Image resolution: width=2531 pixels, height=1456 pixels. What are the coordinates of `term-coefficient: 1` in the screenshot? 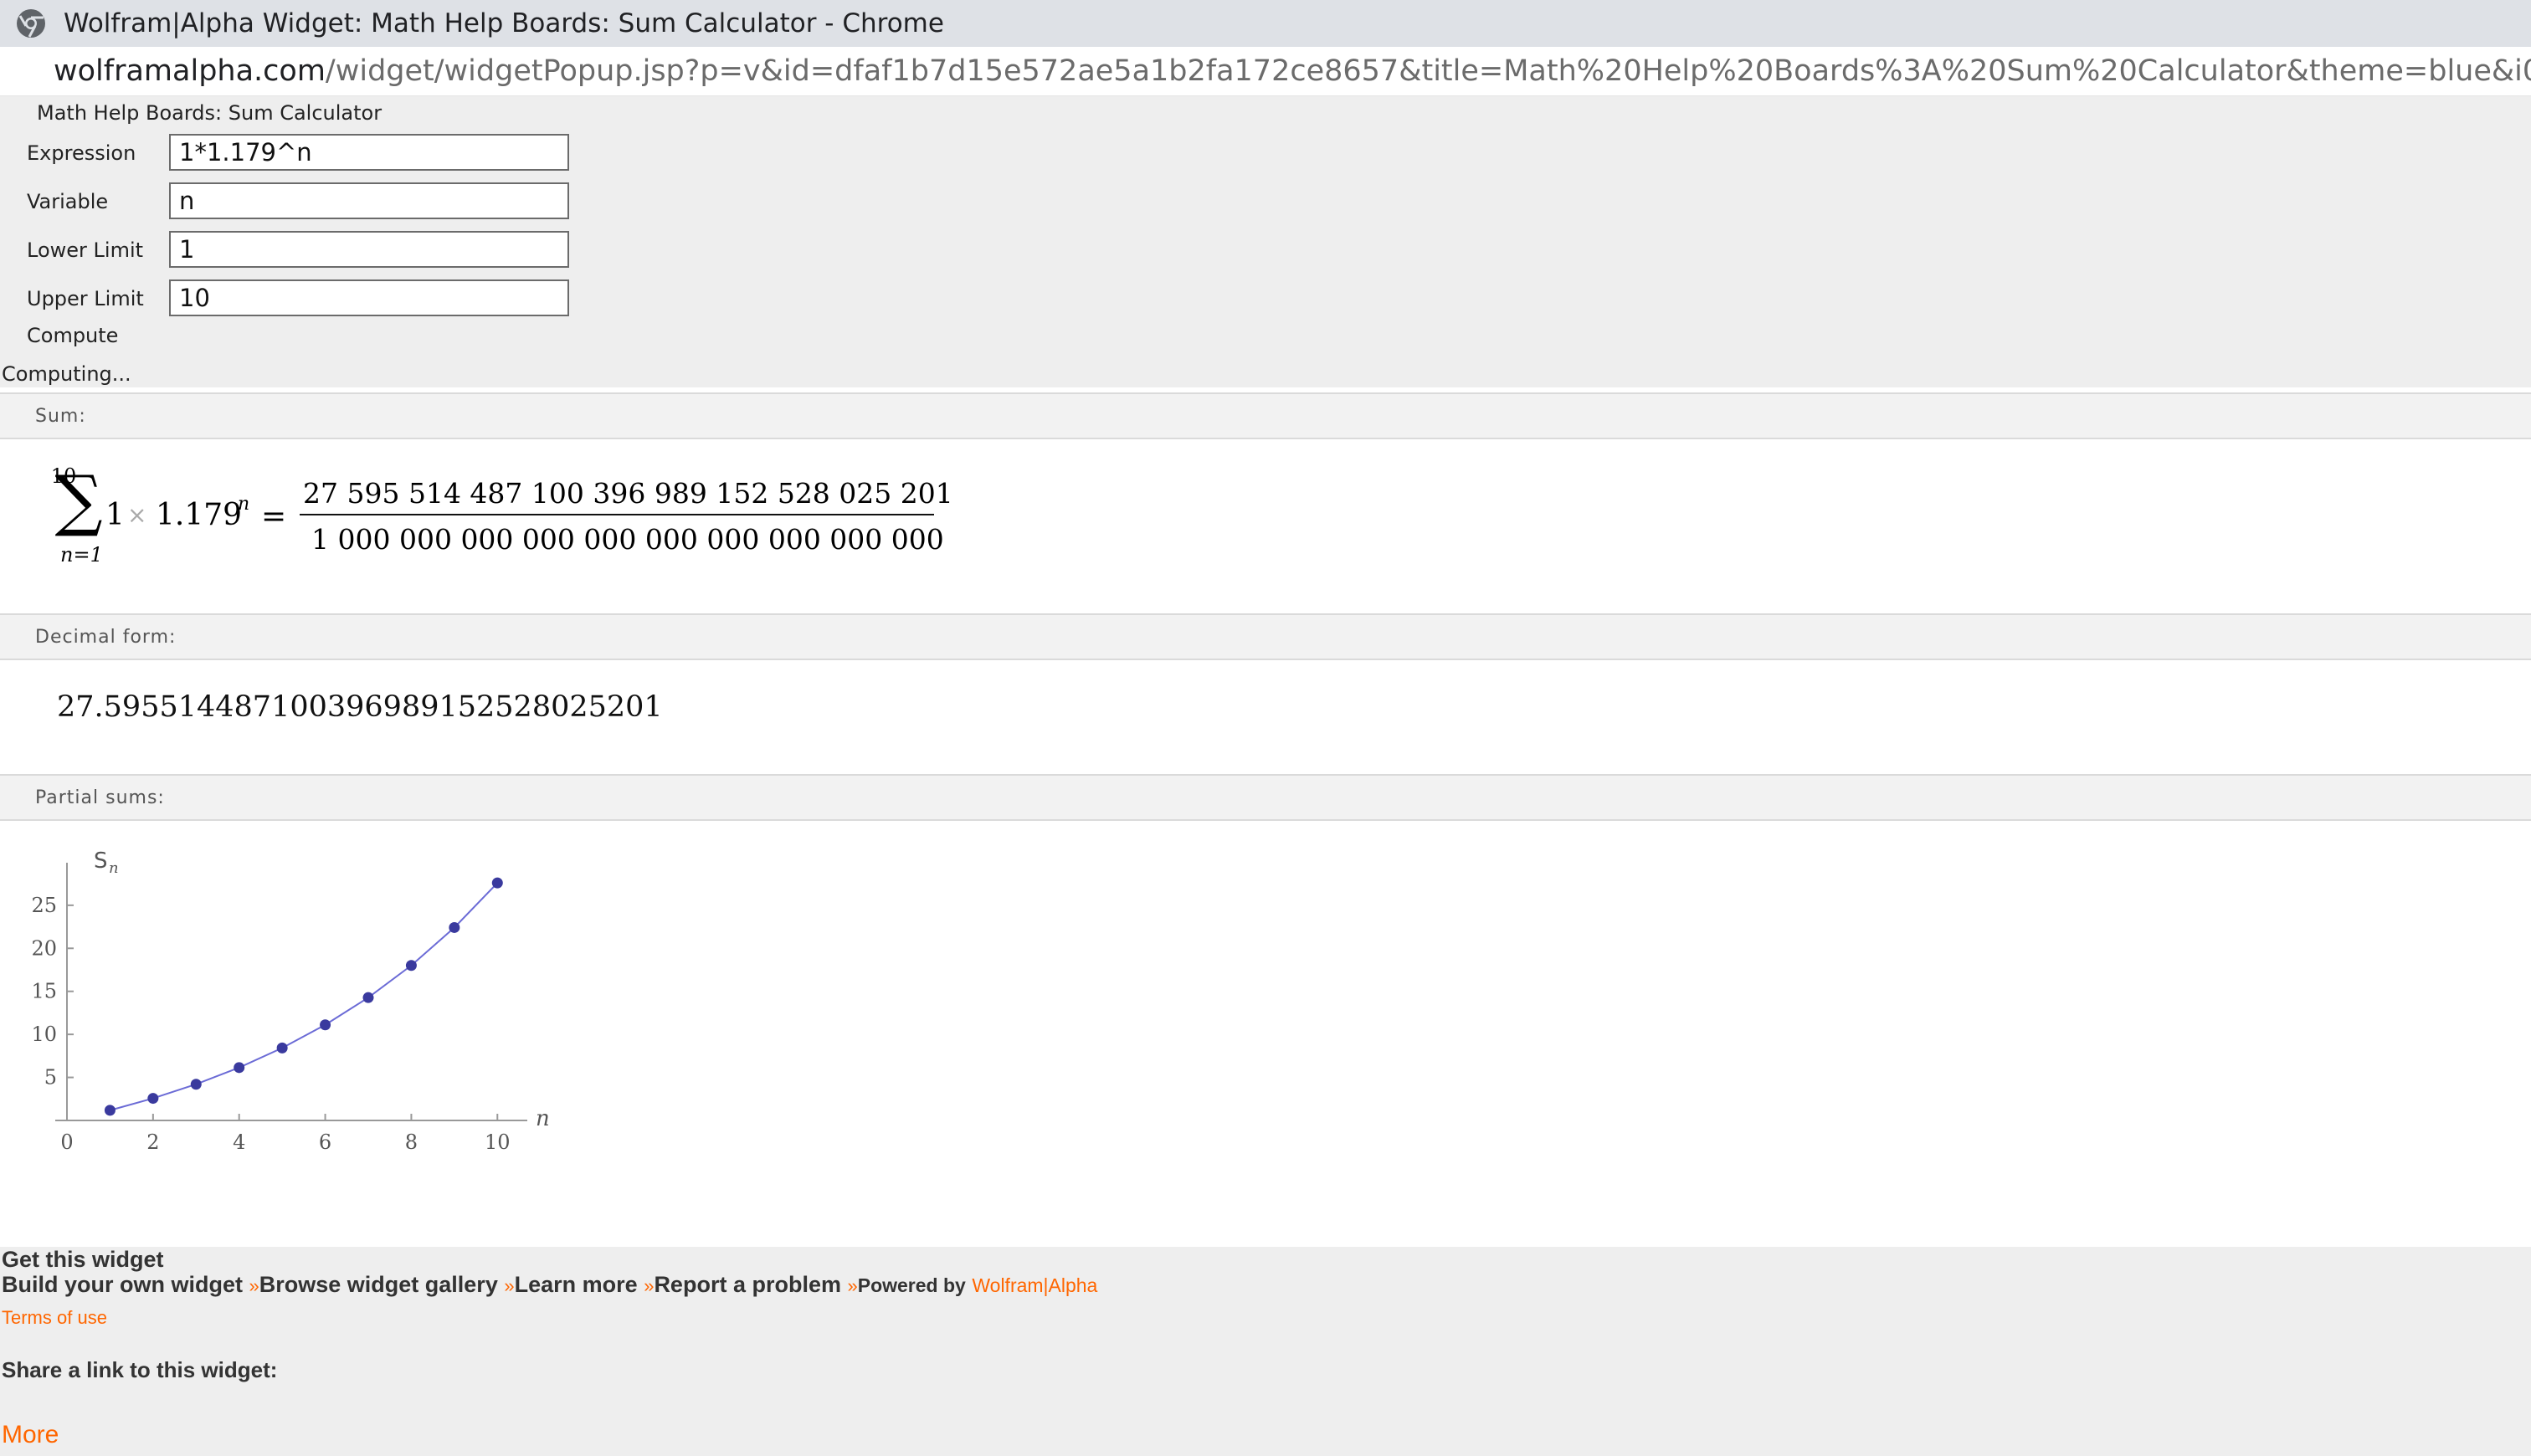 It's located at (115, 515).